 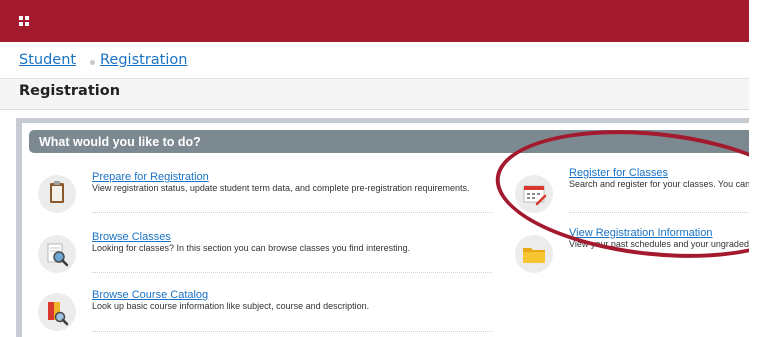 I want to click on browse-catalog-link: Browse Course Catalog, so click(x=150, y=295).